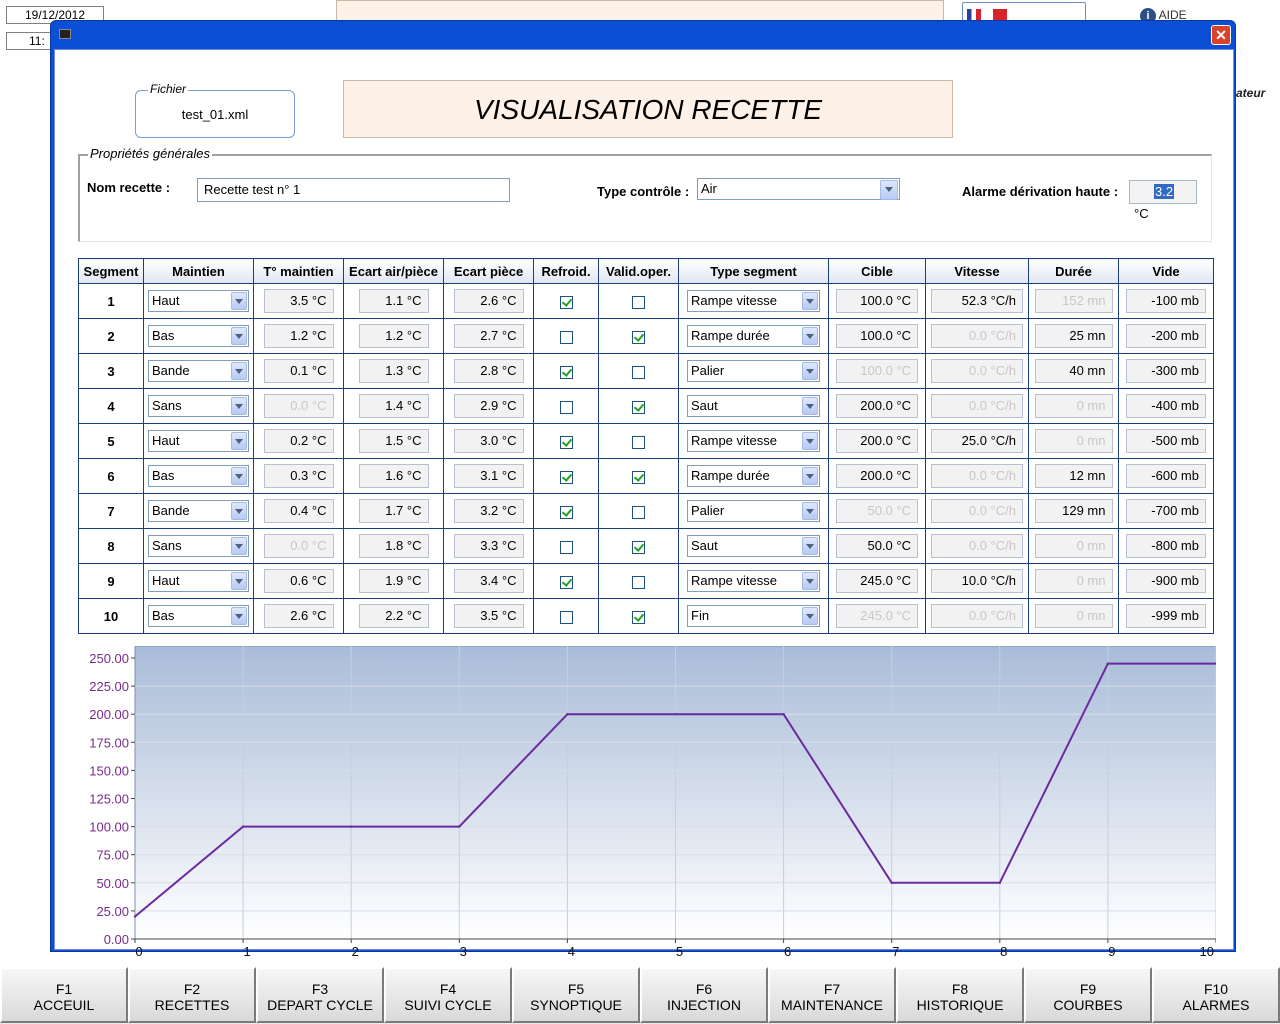 Image resolution: width=1280 pixels, height=1024 pixels. What do you see at coordinates (977, 301) in the screenshot?
I see `vitesse-field: 52.3 °C/h` at bounding box center [977, 301].